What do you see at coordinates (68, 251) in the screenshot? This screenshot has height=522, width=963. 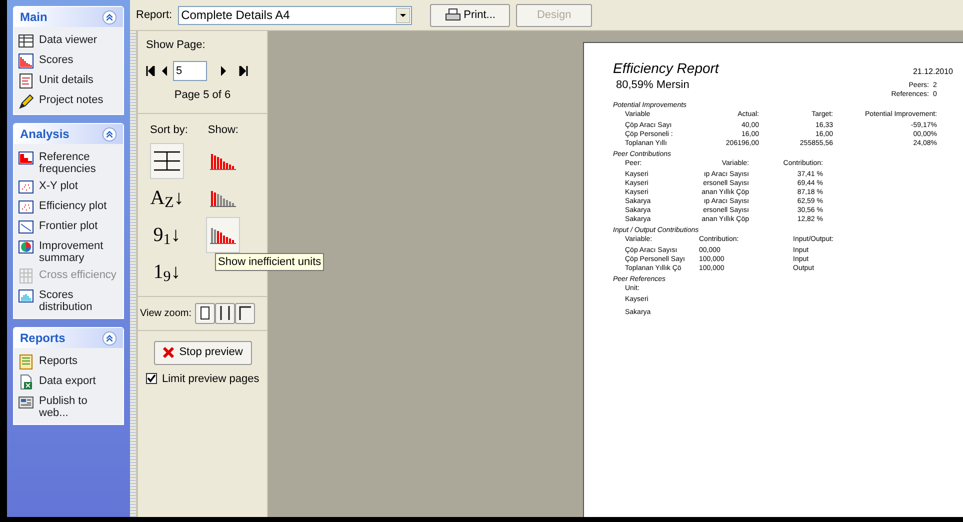 I see `nav-item: Improvement summary` at bounding box center [68, 251].